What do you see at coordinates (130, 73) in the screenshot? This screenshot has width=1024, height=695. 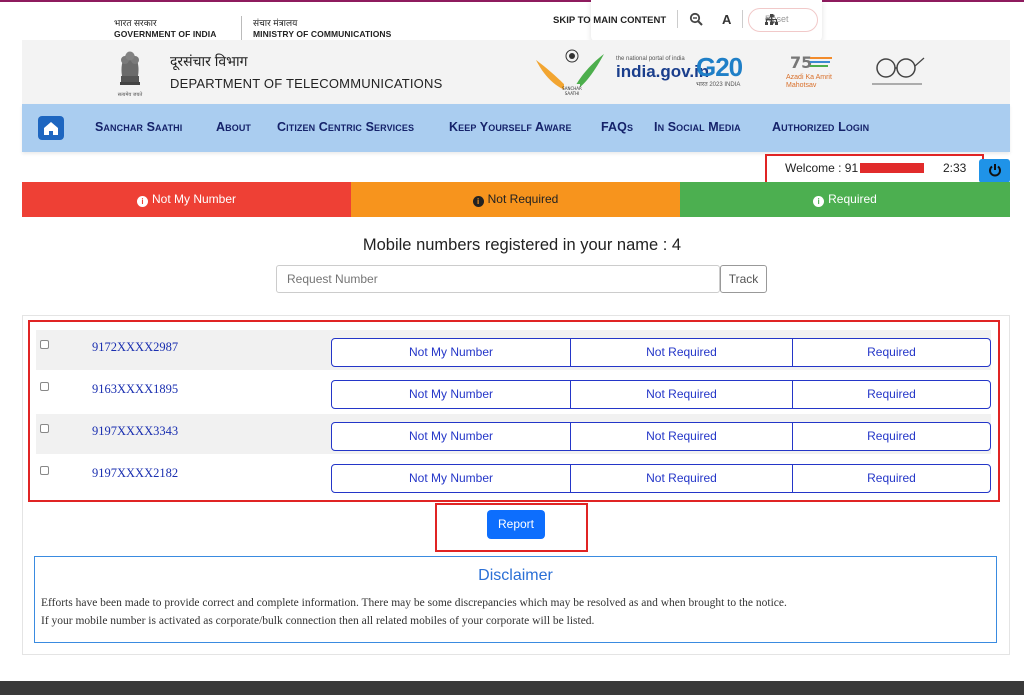 I see `national-emblem-icon: सत्यमेव जयते` at bounding box center [130, 73].